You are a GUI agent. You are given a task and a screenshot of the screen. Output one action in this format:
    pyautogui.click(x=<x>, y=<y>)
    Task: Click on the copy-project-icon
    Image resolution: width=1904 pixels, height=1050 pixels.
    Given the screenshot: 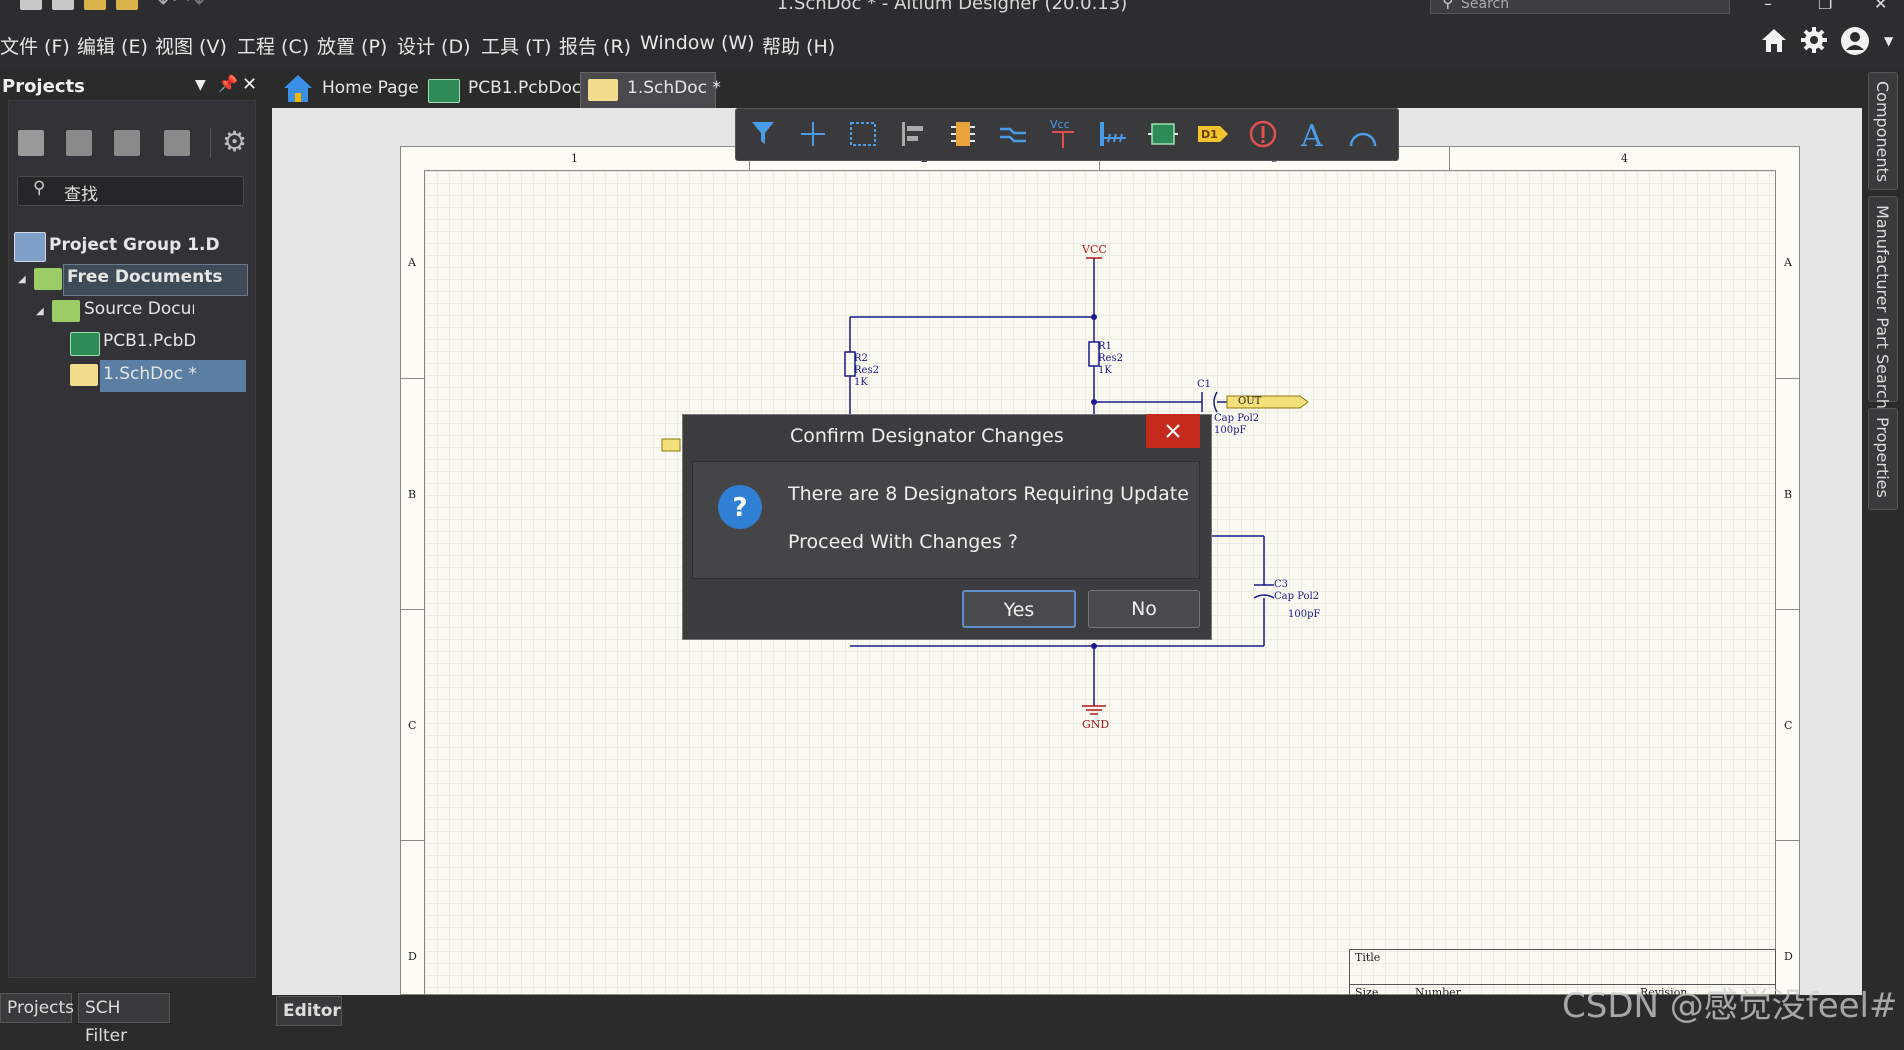 What is the action you would take?
    pyautogui.click(x=79, y=143)
    